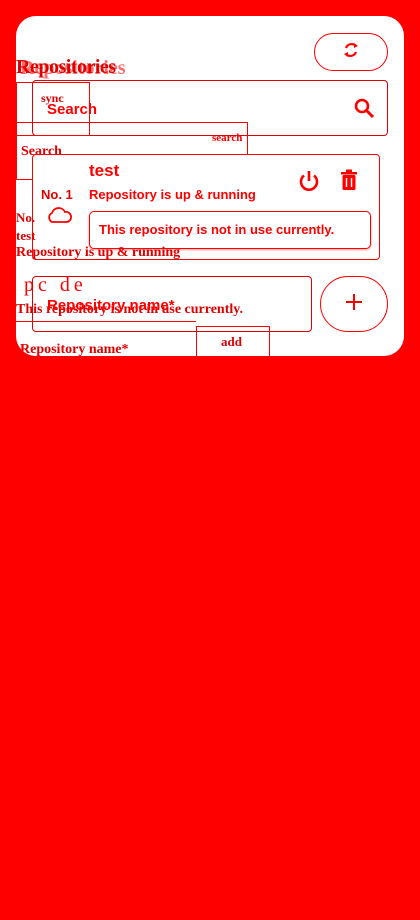 The image size is (420, 920). I want to click on search-icon, so click(364, 108).